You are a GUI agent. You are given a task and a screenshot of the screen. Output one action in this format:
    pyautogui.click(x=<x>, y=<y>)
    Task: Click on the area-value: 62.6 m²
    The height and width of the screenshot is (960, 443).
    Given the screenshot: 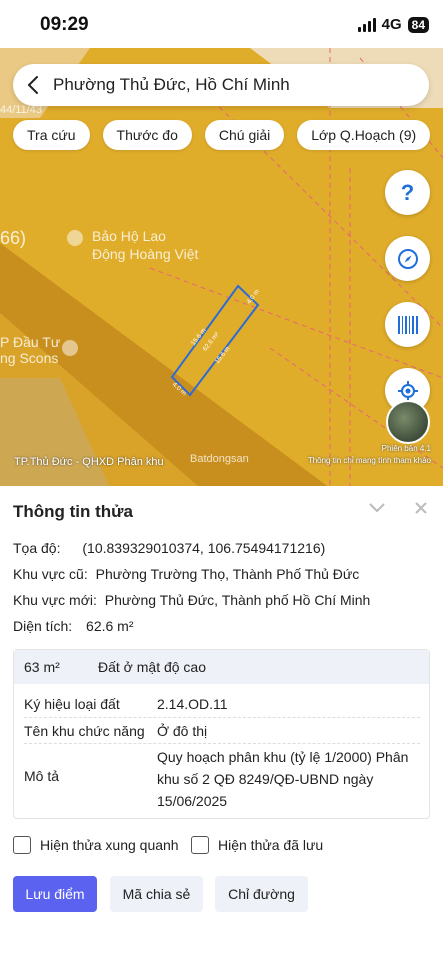 What is the action you would take?
    pyautogui.click(x=110, y=626)
    